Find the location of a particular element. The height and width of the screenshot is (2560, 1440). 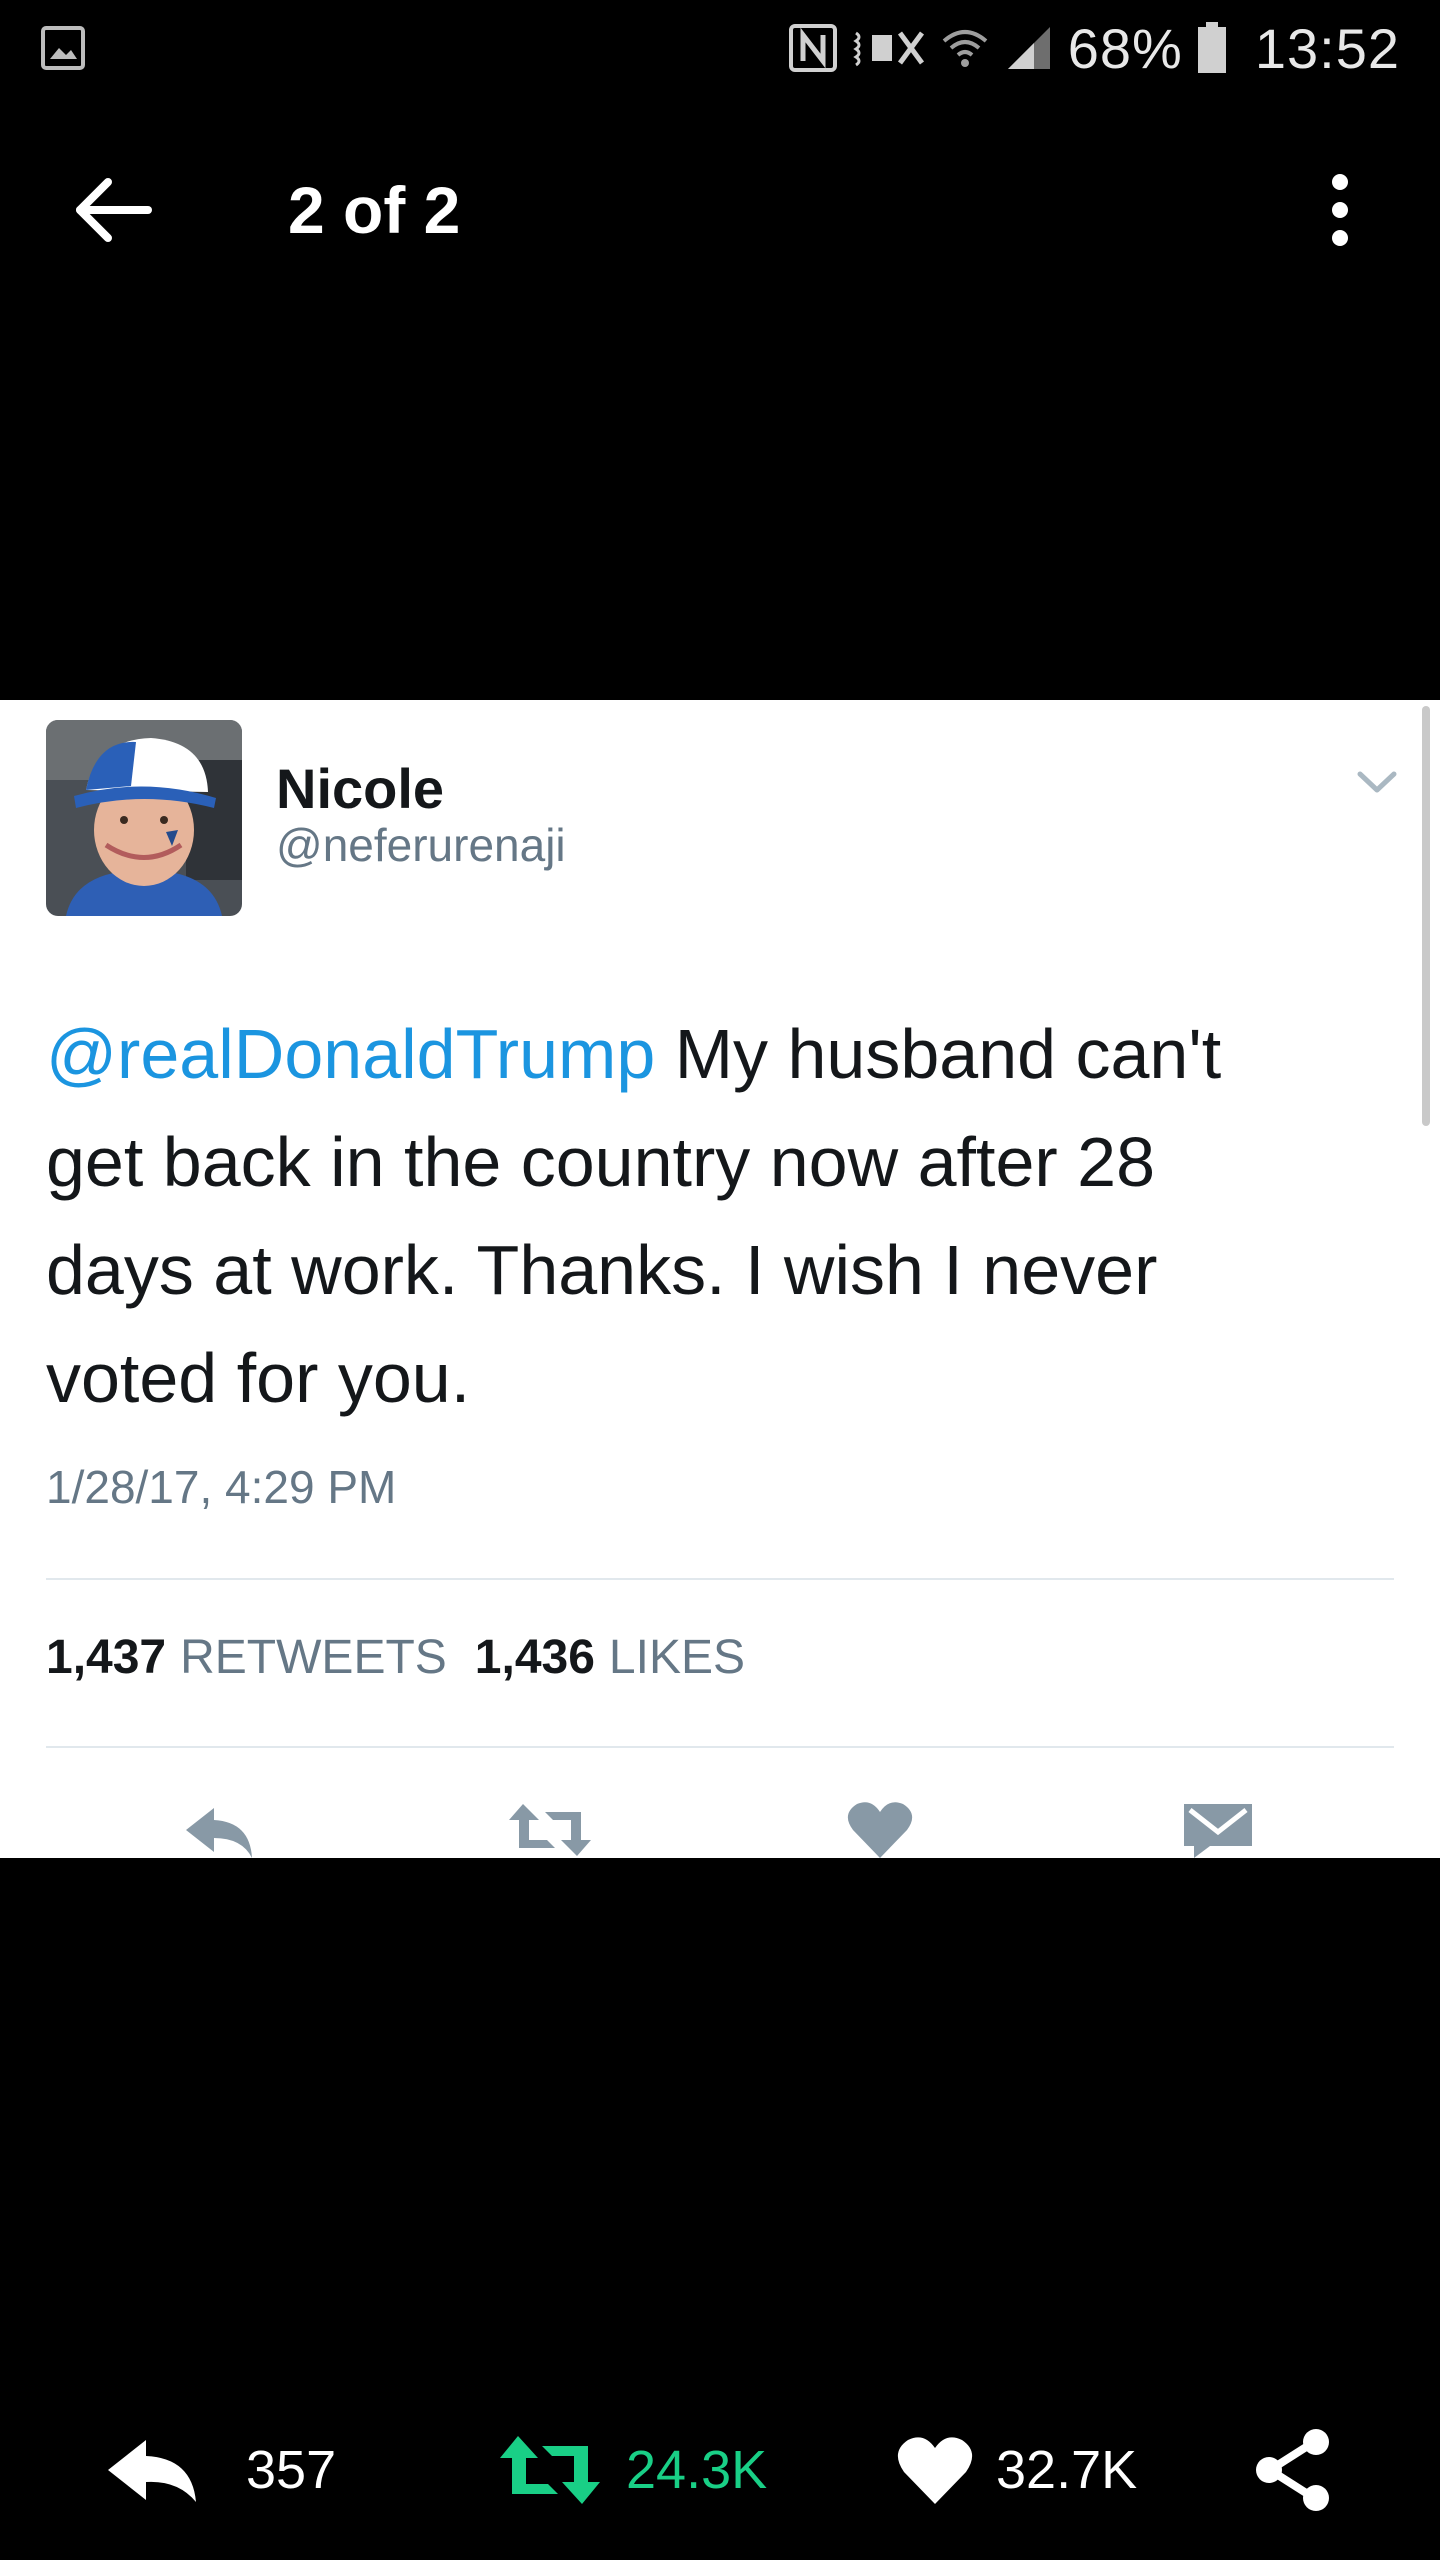

mute-icon is located at coordinates (889, 48).